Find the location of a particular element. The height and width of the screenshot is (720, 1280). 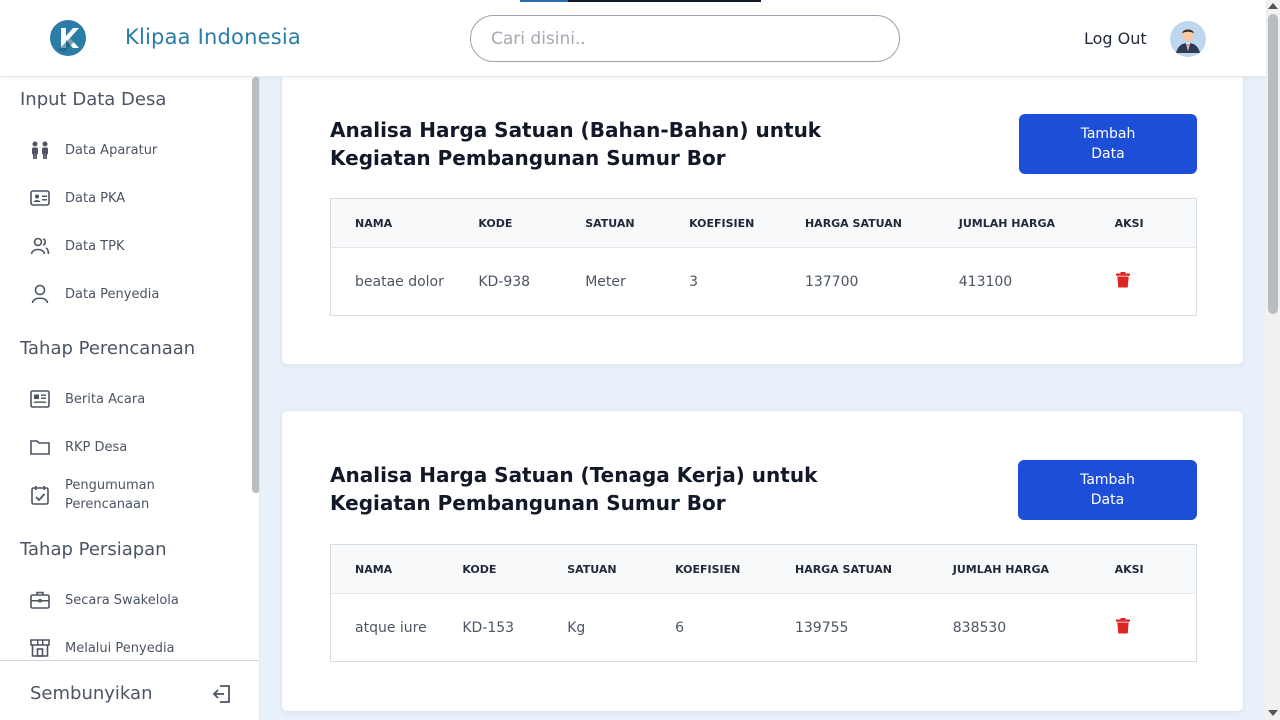

app-title: Klipaa Indonesia is located at coordinates (213, 37).